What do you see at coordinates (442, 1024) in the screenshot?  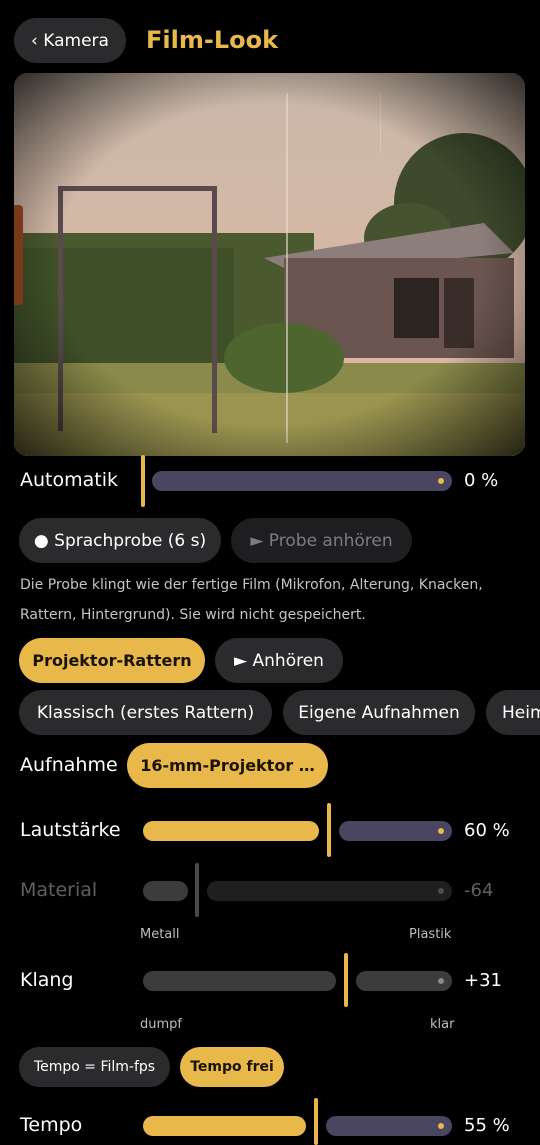 I see `klang-max-label: klar` at bounding box center [442, 1024].